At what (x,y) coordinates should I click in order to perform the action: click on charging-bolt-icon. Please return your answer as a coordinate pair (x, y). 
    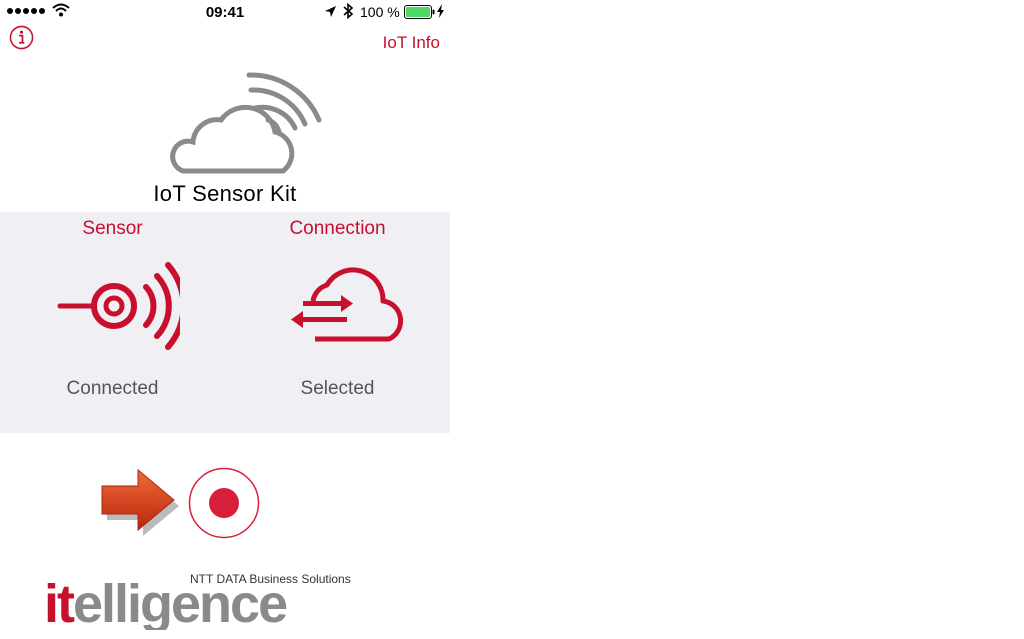
    Looking at the image, I should click on (440, 11).